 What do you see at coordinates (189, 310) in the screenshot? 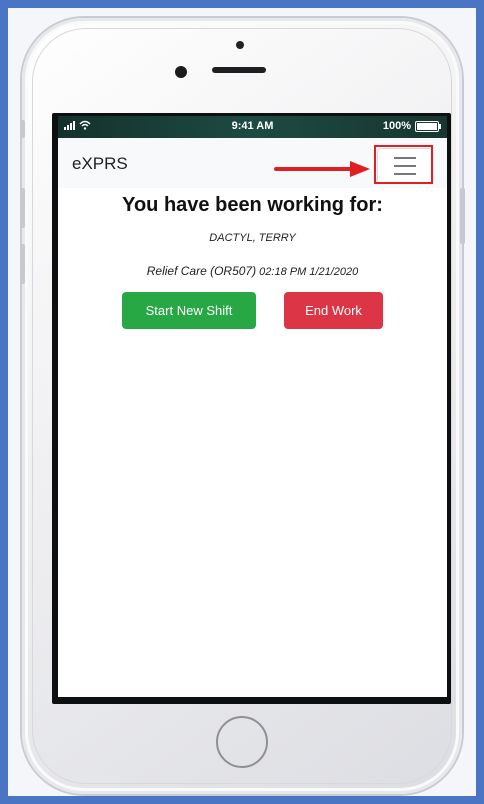
I see `start-new-shift-button: Start New Shift` at bounding box center [189, 310].